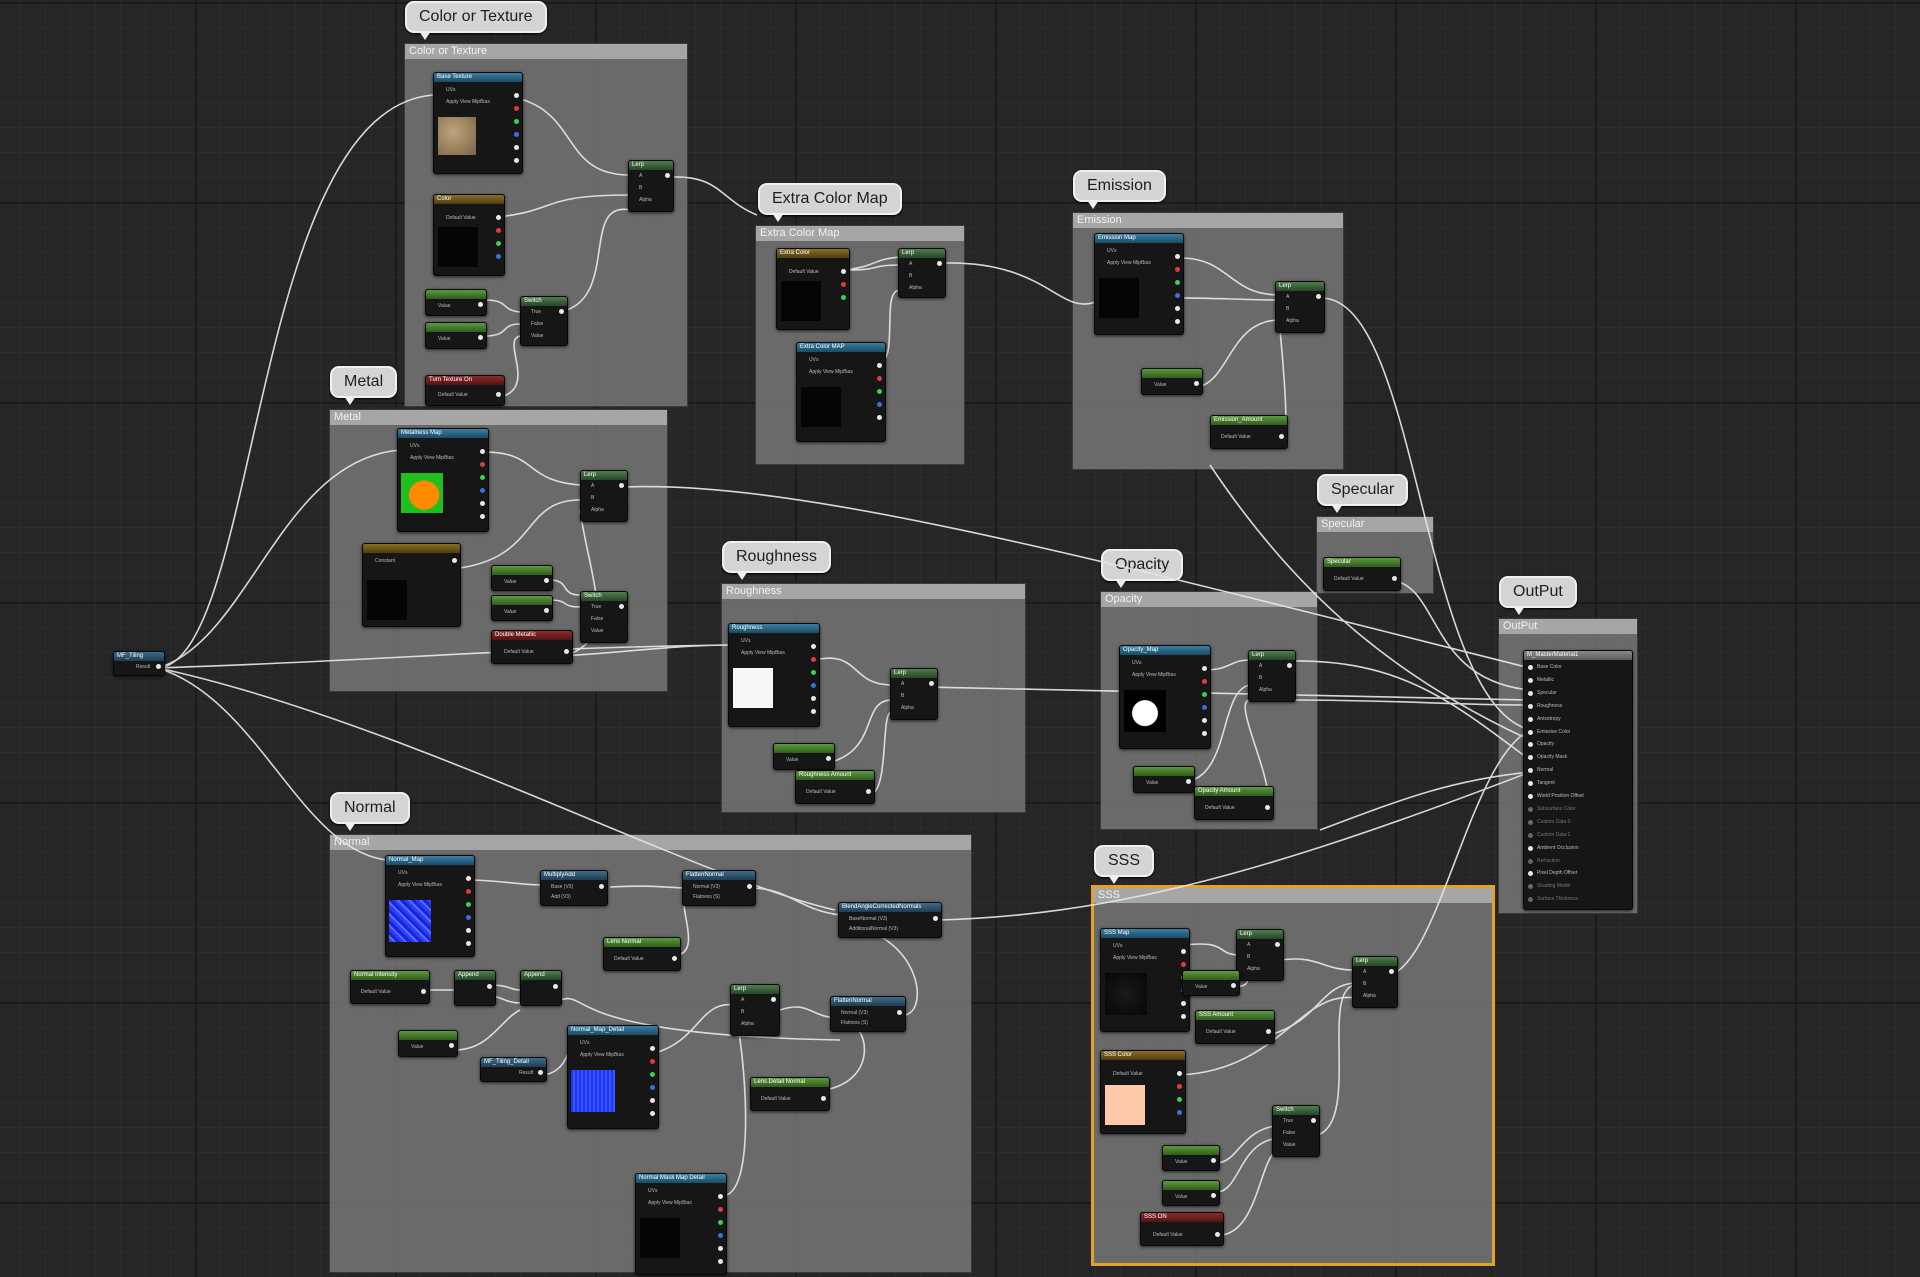 The width and height of the screenshot is (1920, 1277). Describe the element at coordinates (774, 675) in the screenshot. I see `texture-node-roughness: Roughness UVs Apply View MipBias` at that location.